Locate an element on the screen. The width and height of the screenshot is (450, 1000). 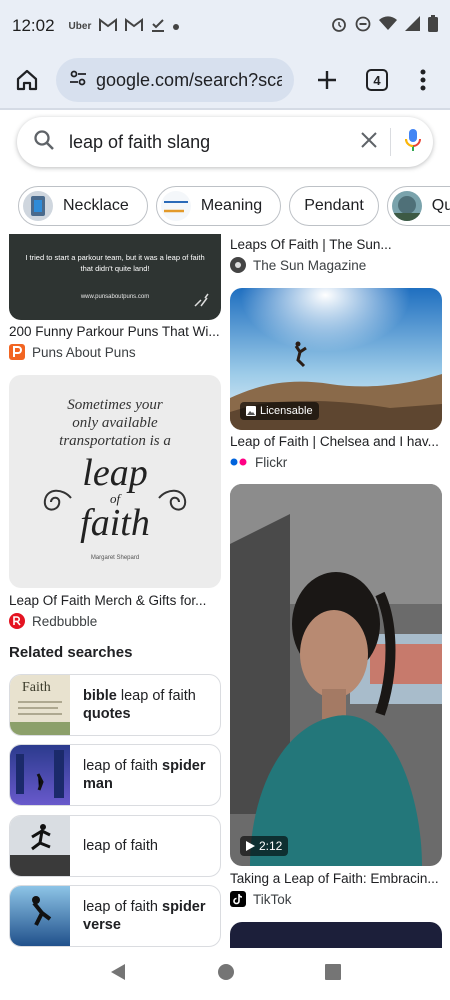
licensable-badge: Licensable is located at coordinates (279, 411).